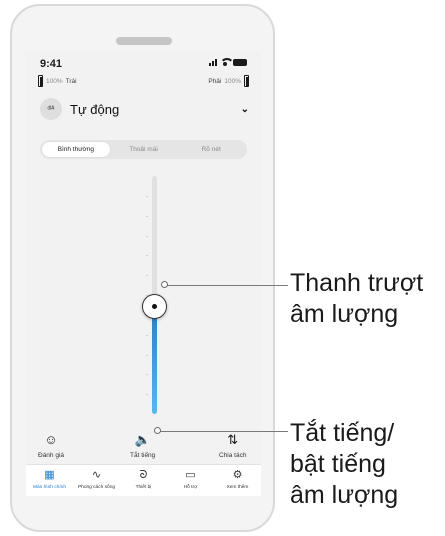 The image size is (445, 536). Describe the element at coordinates (344, 495) in the screenshot. I see `mute-annotation-line3: âm lượng` at that location.